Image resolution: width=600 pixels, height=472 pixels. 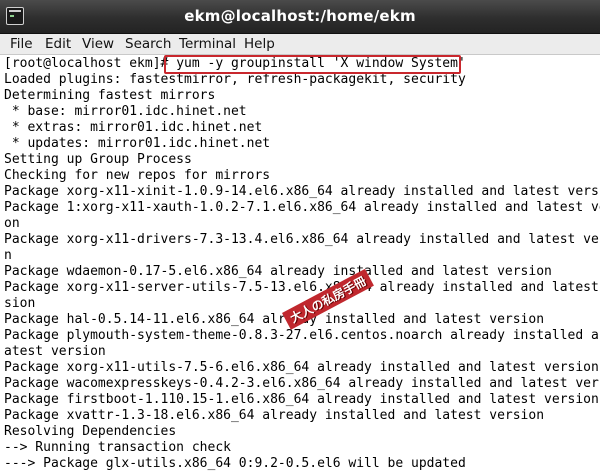 I want to click on output-line: atest version, so click(x=55, y=351).